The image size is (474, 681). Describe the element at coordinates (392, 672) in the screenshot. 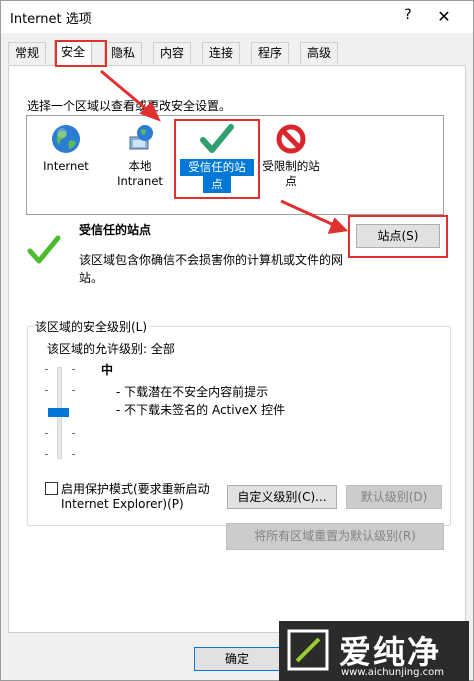

I see `watermark-url: www.aichunjing.com` at that location.